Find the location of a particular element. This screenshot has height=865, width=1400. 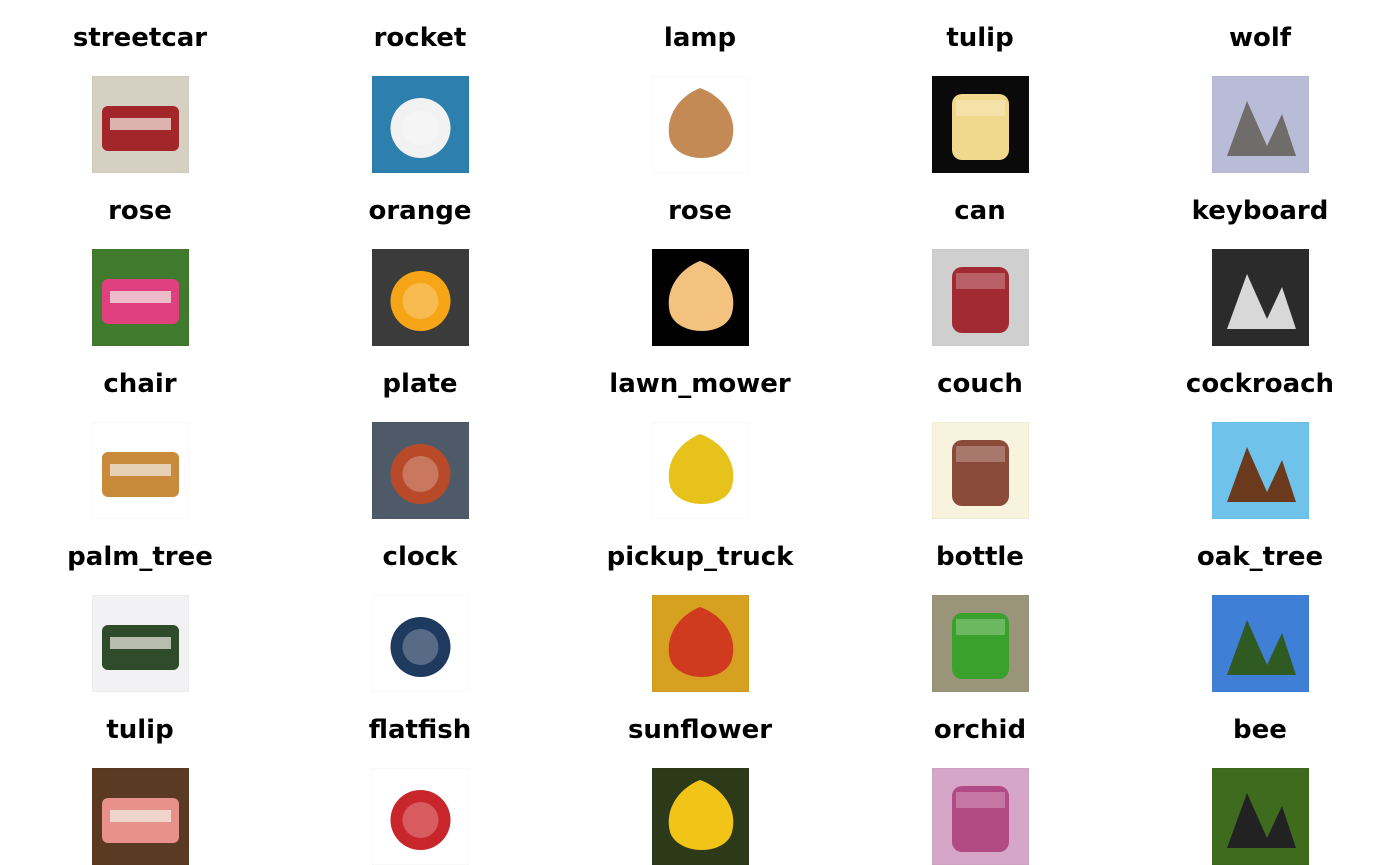

grid-cell: oak_tree is located at coordinates (1260, 605).